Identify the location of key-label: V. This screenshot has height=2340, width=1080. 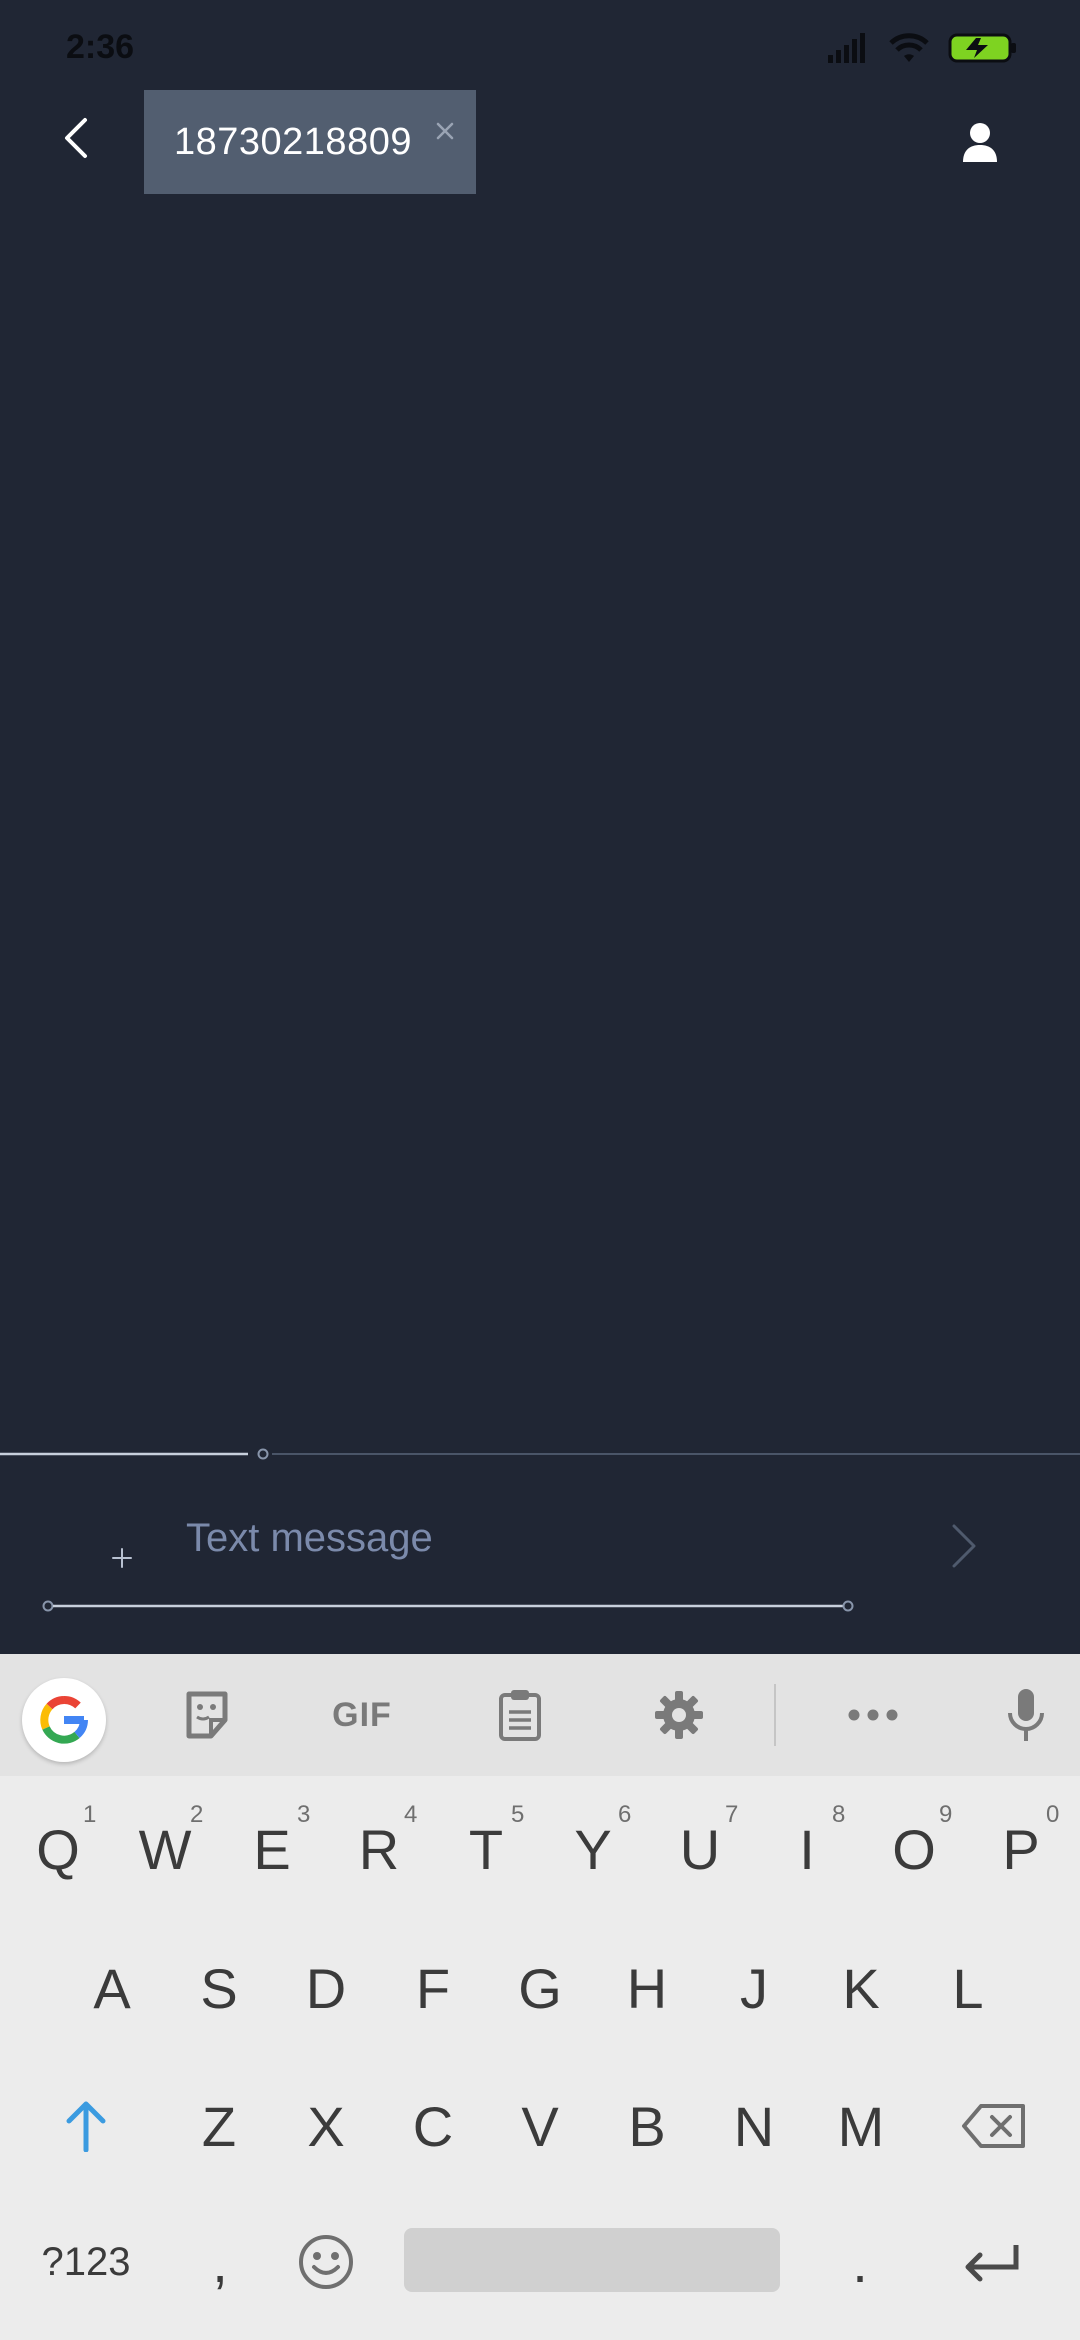
(540, 2126).